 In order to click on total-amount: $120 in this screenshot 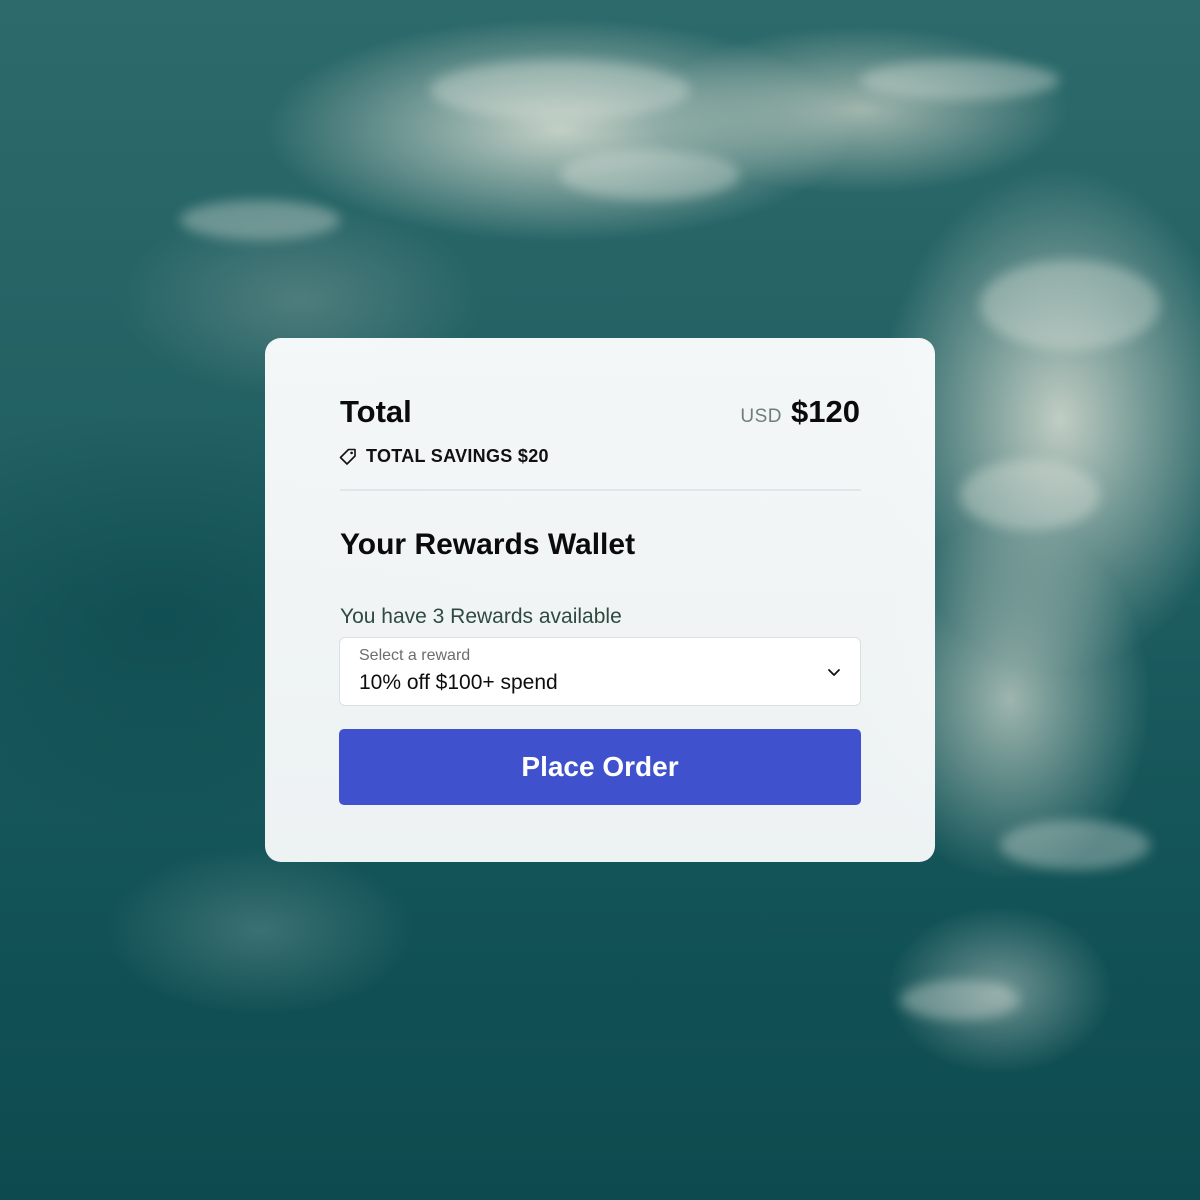, I will do `click(825, 411)`.